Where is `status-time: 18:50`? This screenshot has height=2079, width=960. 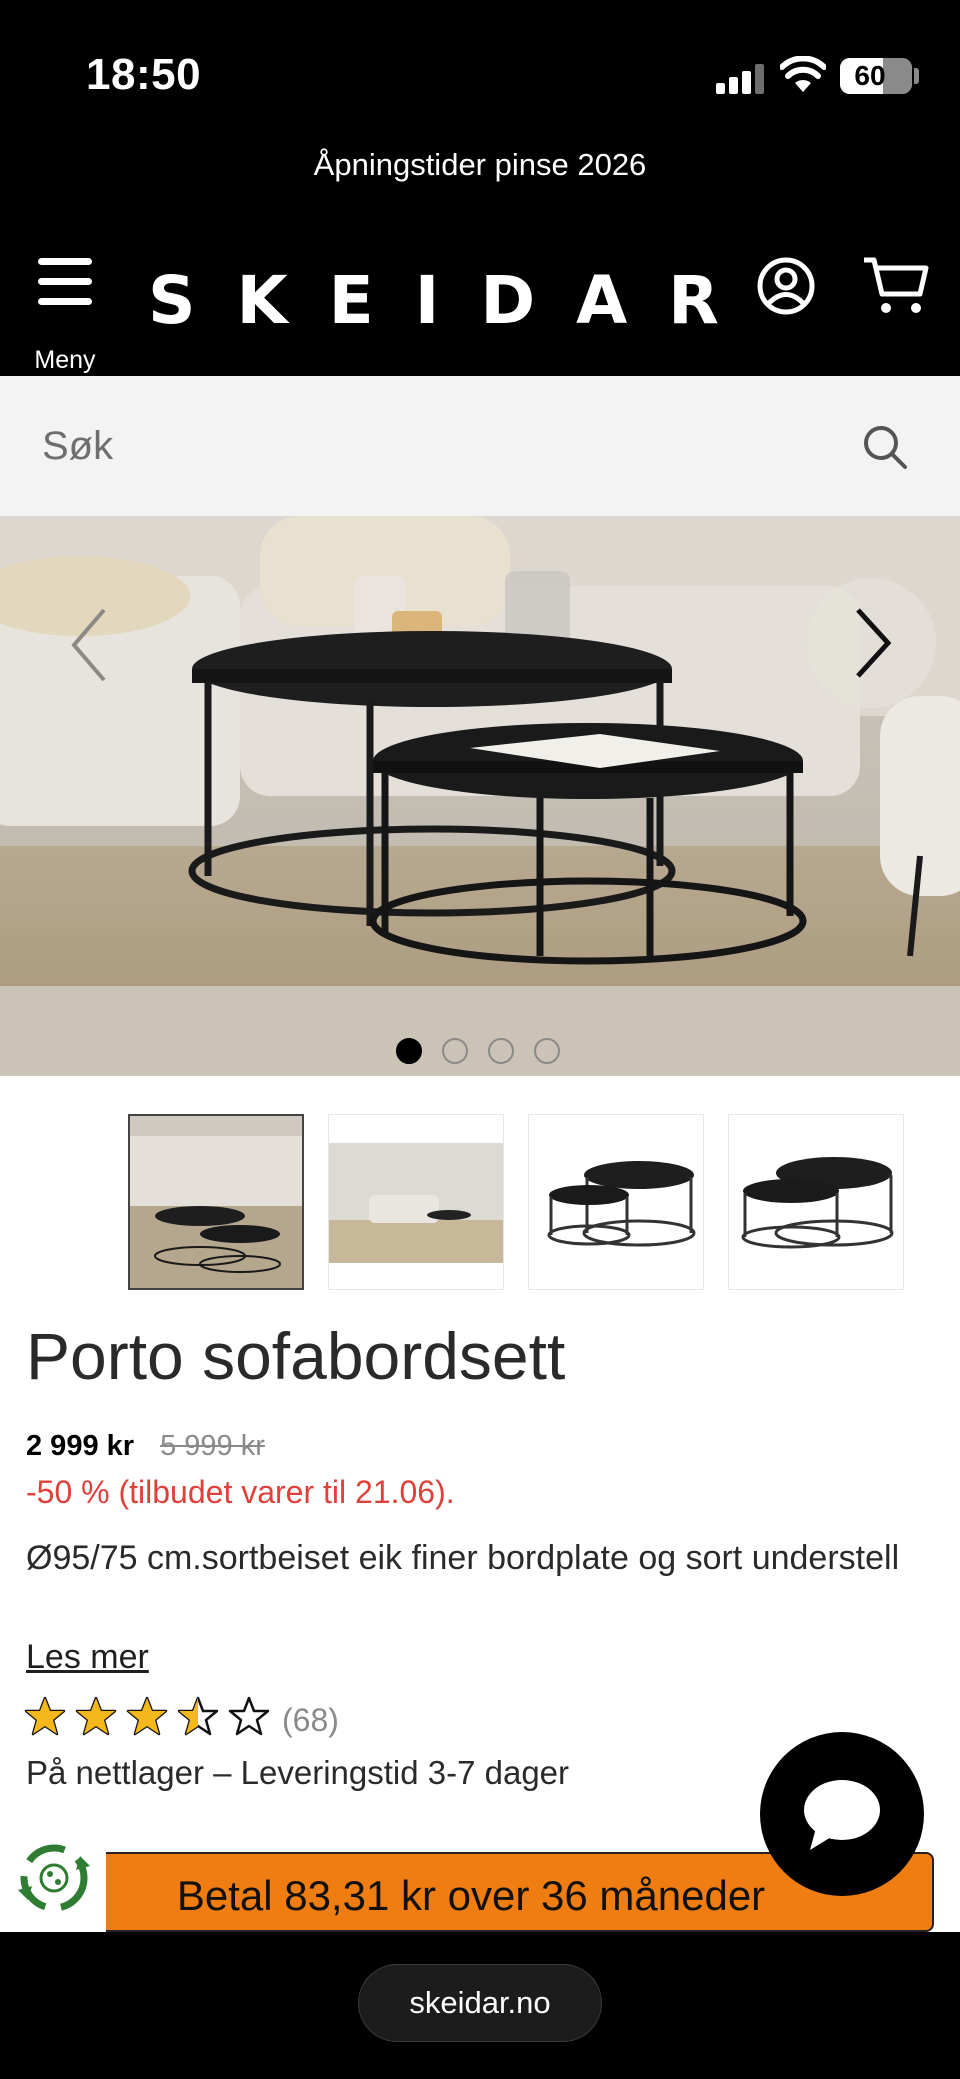 status-time: 18:50 is located at coordinates (144, 74).